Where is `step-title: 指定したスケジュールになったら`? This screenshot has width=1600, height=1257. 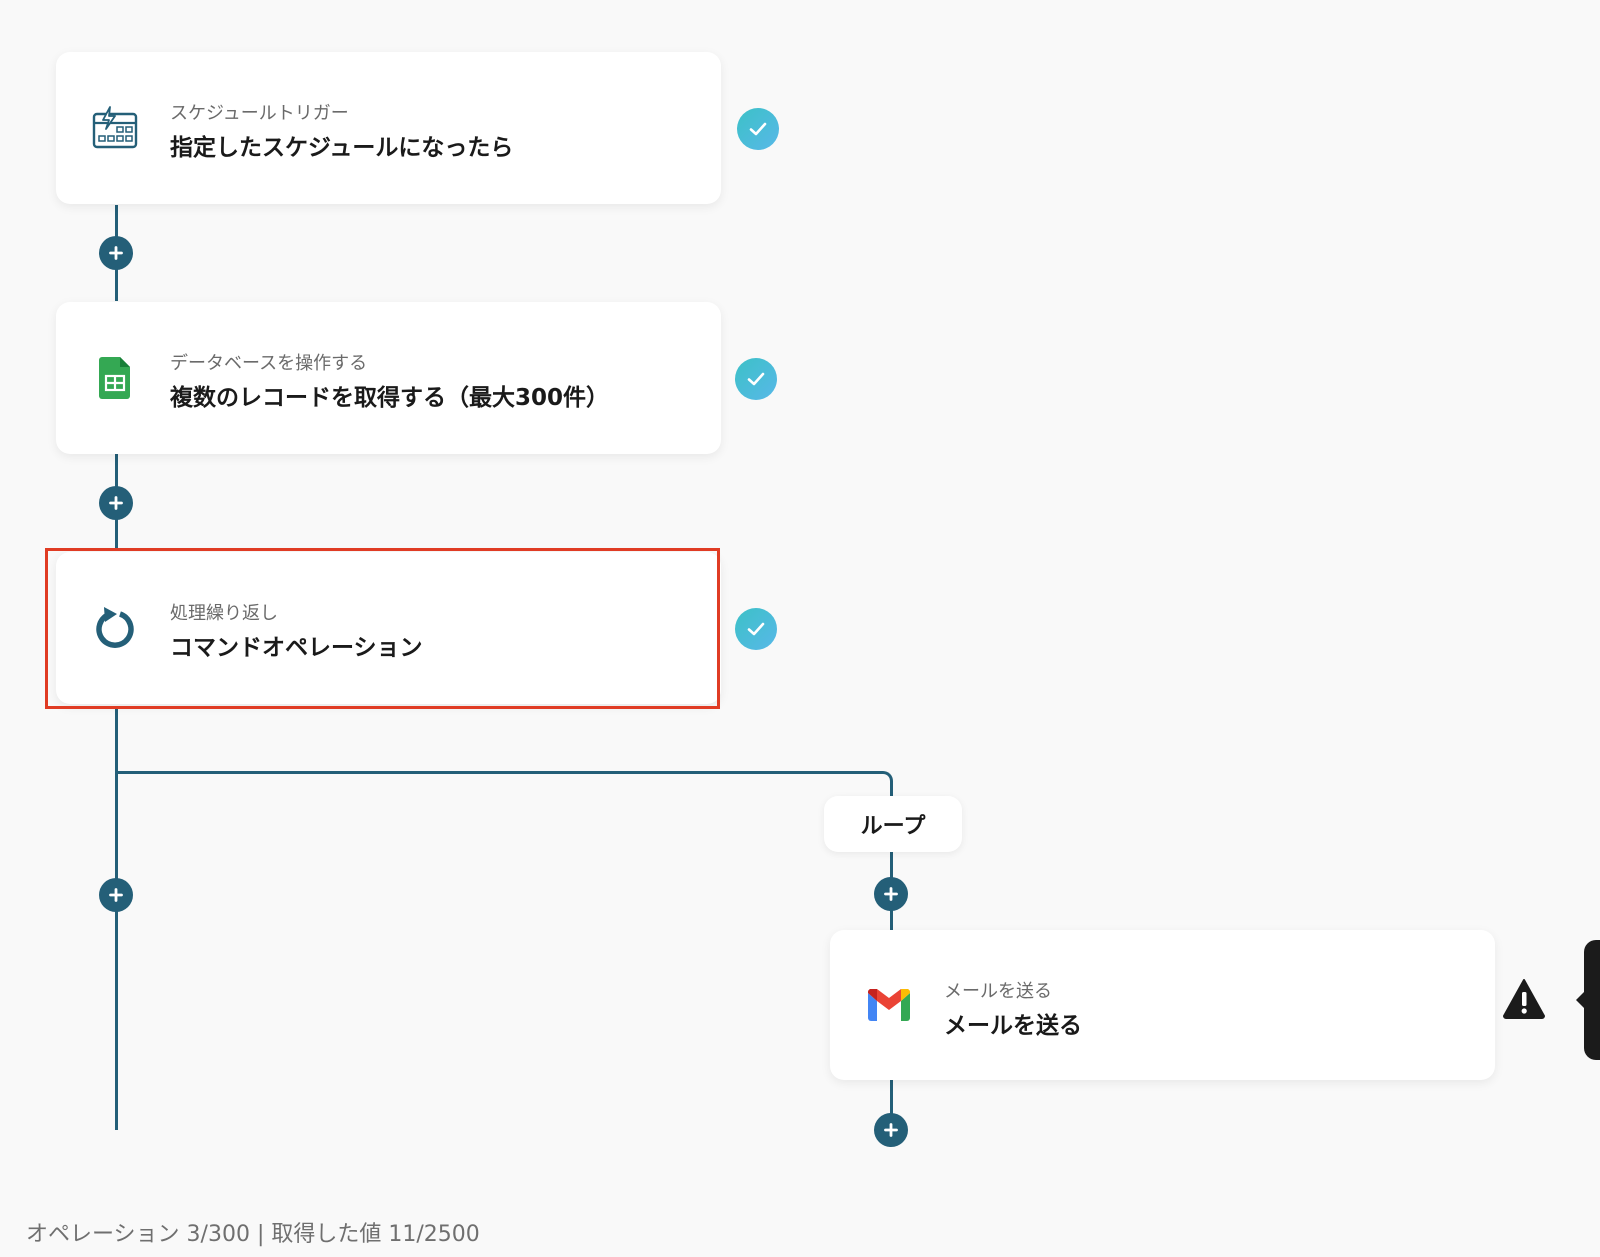
step-title: 指定したスケジュールになったら is located at coordinates (342, 148).